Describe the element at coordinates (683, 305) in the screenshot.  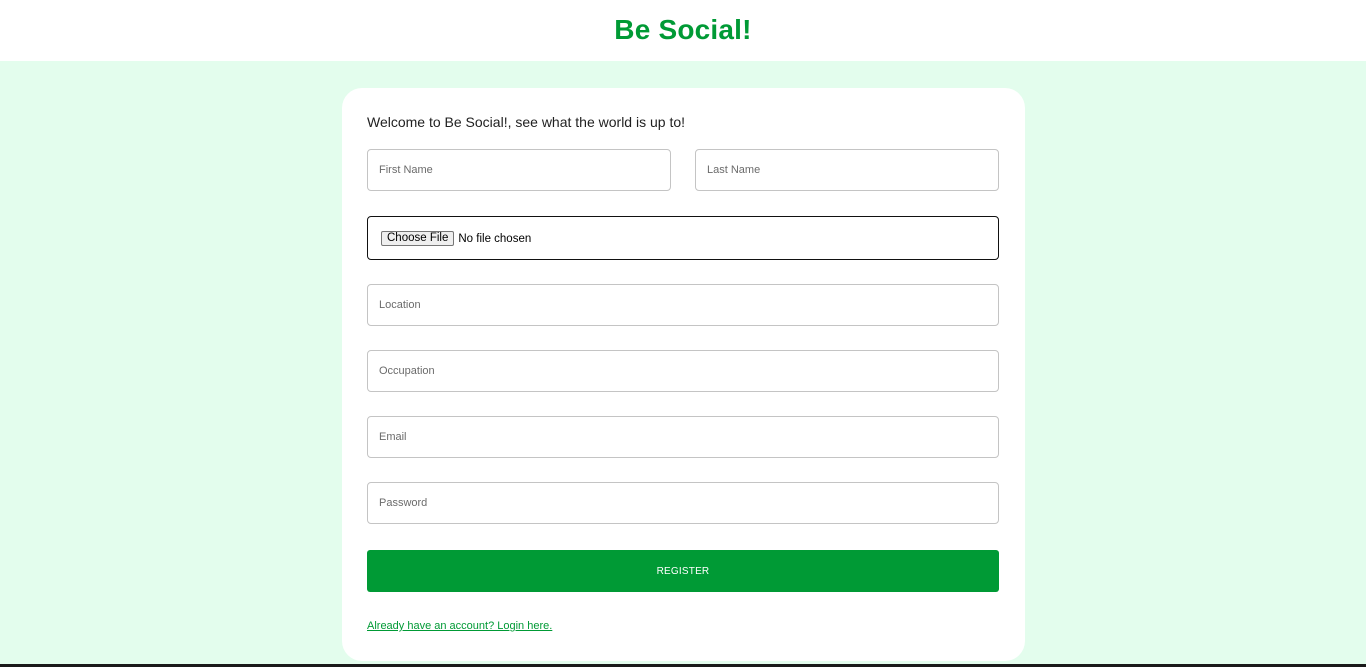
I see `location-input` at that location.